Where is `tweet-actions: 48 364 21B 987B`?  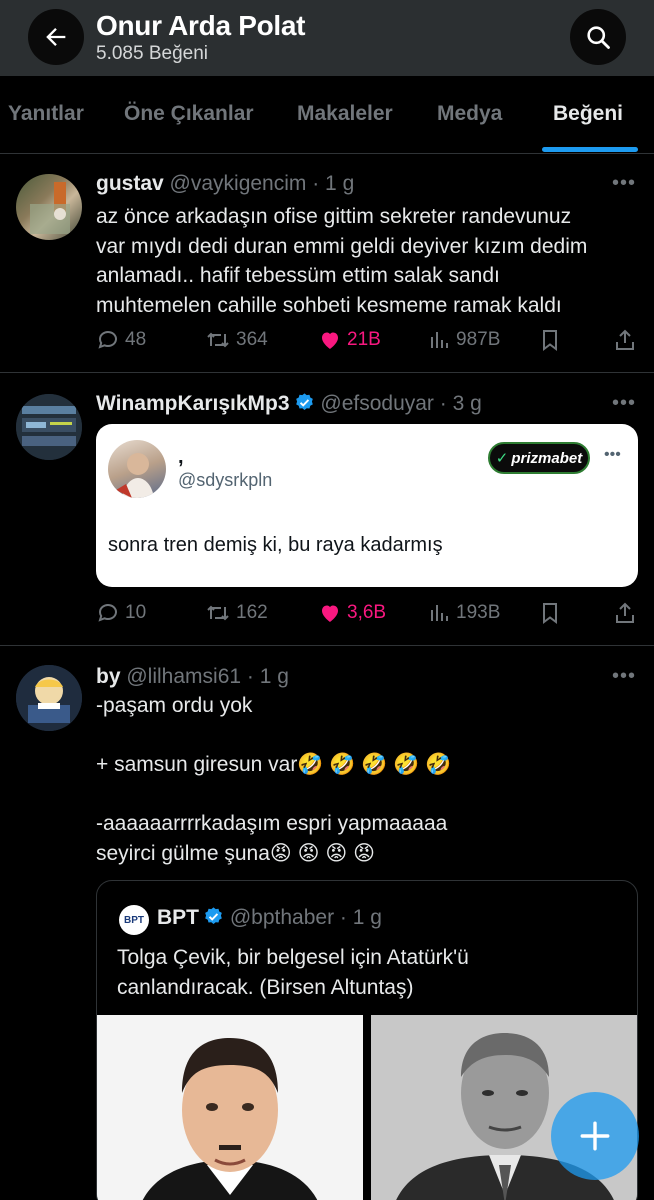
tweet-actions: 48 364 21B 987B is located at coordinates (368, 343).